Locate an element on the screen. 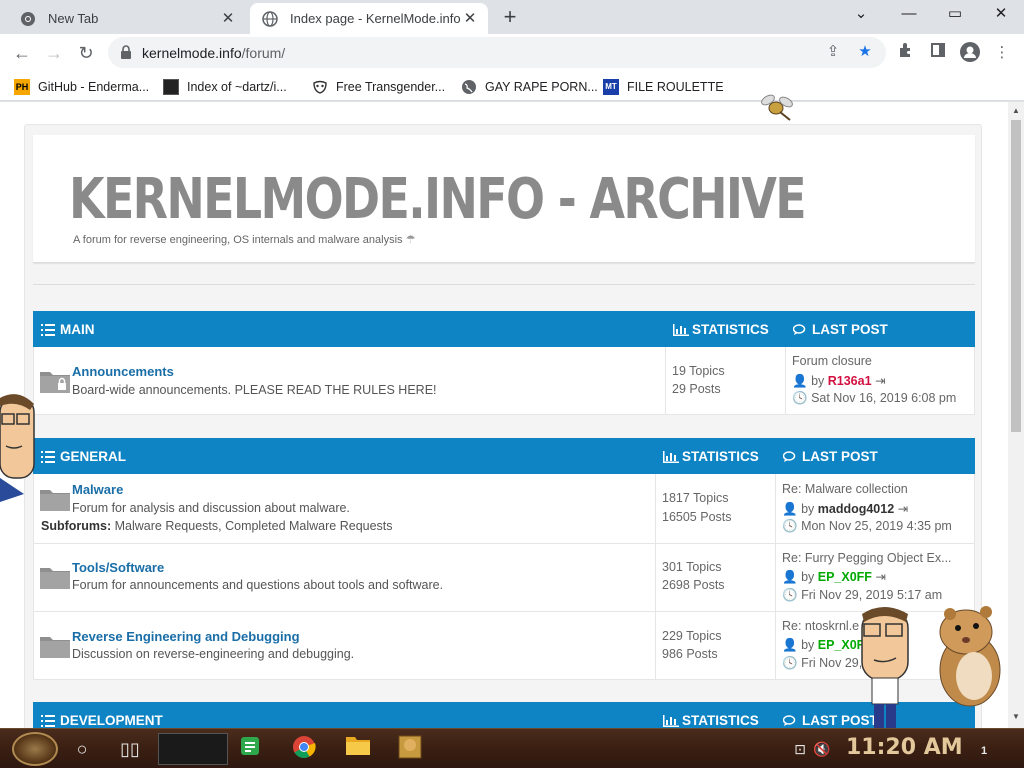 This screenshot has height=768, width=1024. last-post-author: 👤 by EP_X0FF ⇥ is located at coordinates (834, 577).